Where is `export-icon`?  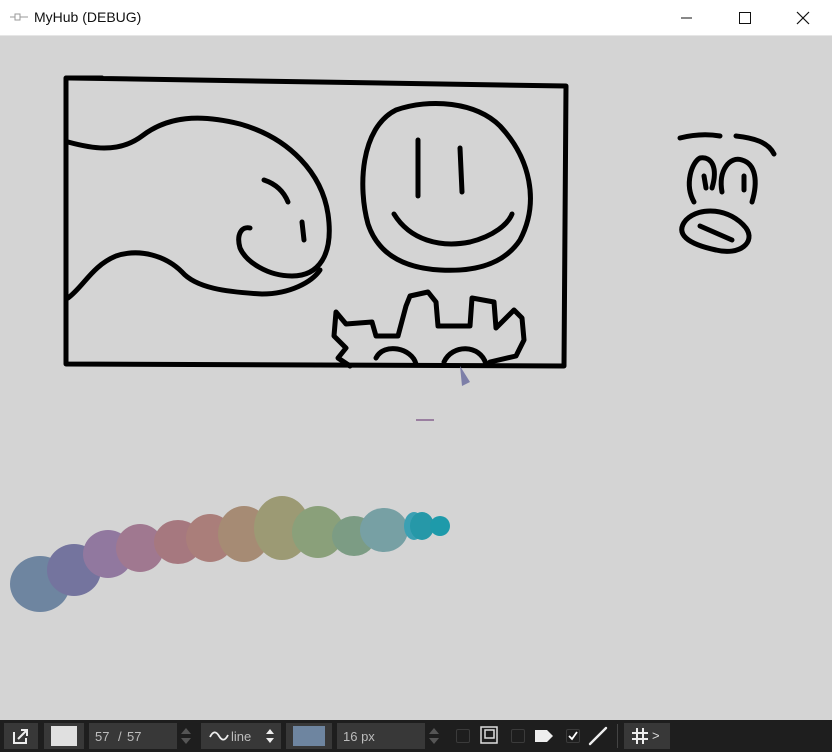 export-icon is located at coordinates (20, 736).